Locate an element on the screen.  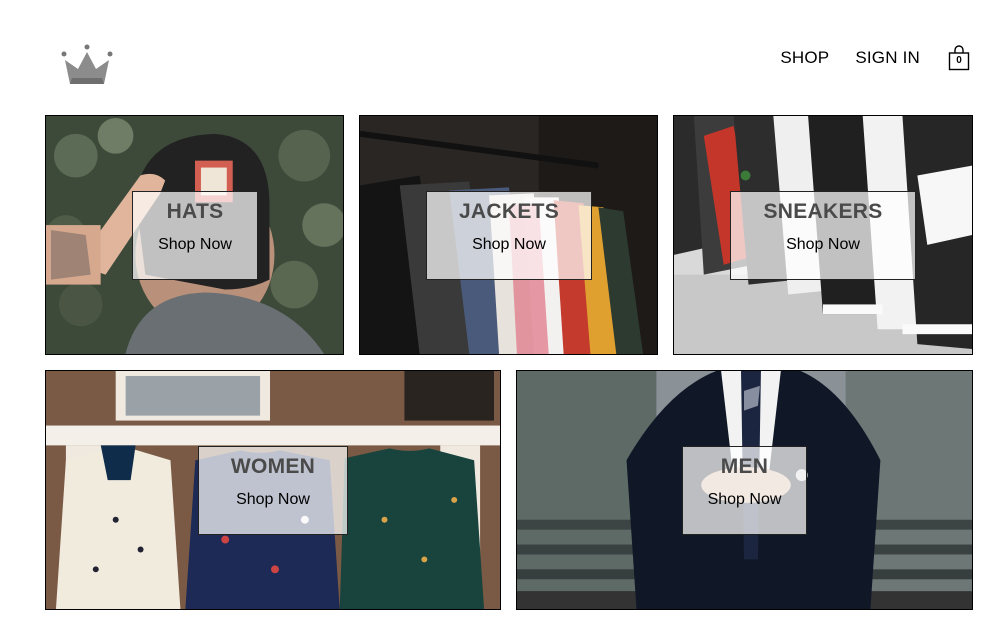
category-title: JACKETS is located at coordinates (509, 211).